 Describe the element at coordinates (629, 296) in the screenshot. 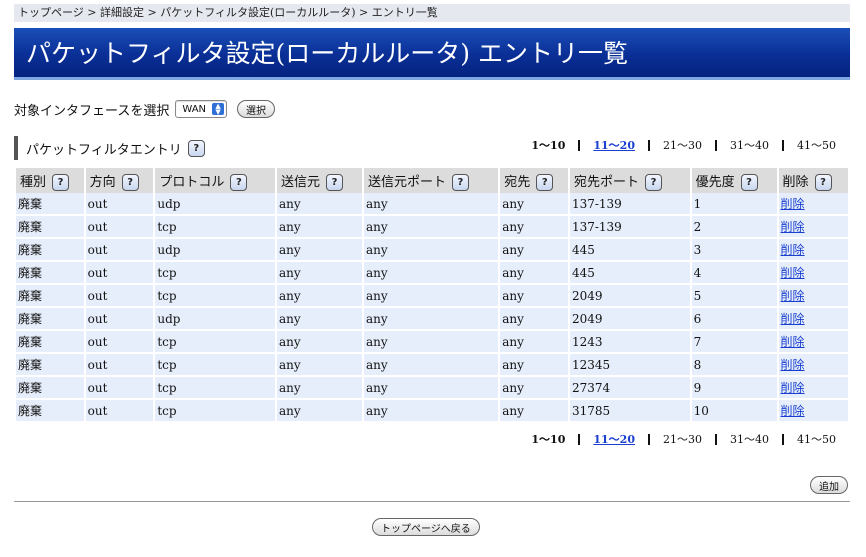

I see `table-cell: 2049` at that location.